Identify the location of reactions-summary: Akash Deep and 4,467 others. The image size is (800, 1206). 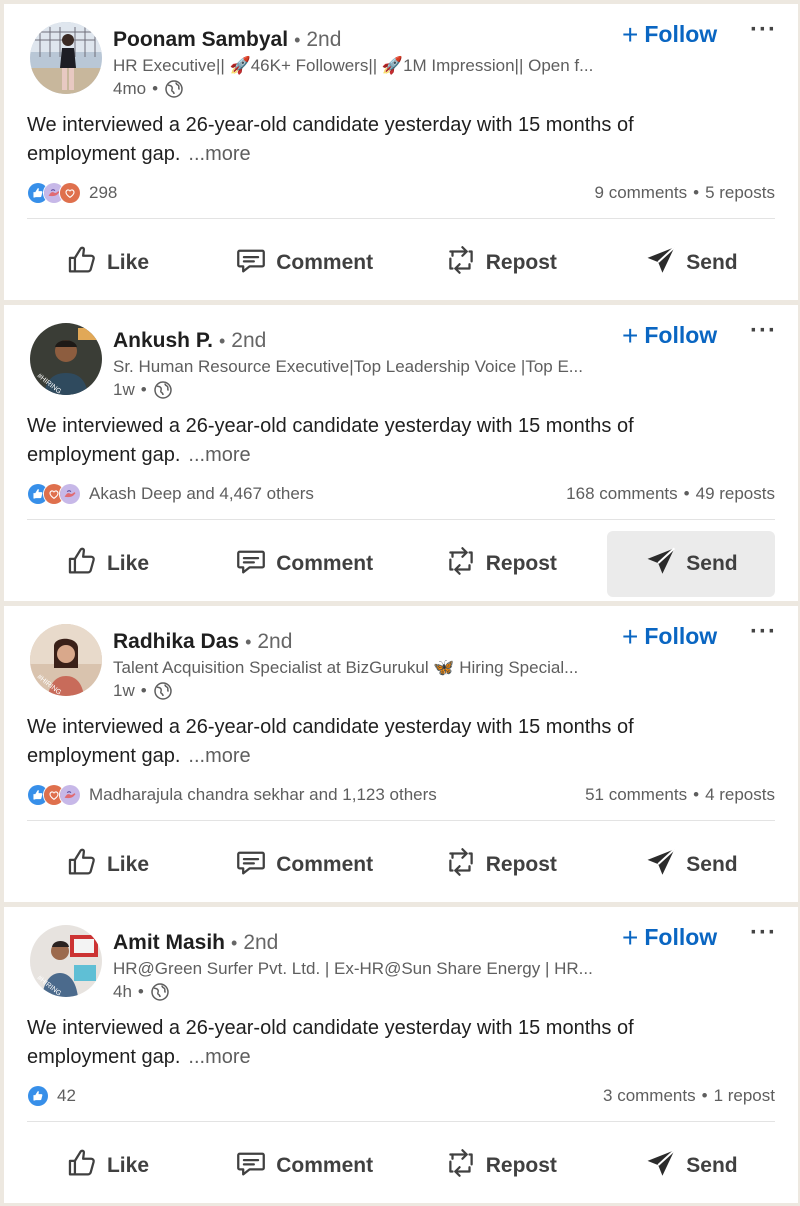
(170, 494).